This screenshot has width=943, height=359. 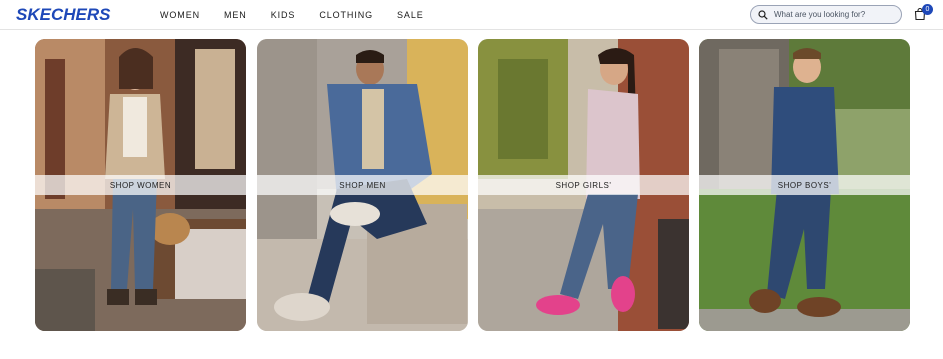 I want to click on nav-sale: SALE, so click(x=410, y=15).